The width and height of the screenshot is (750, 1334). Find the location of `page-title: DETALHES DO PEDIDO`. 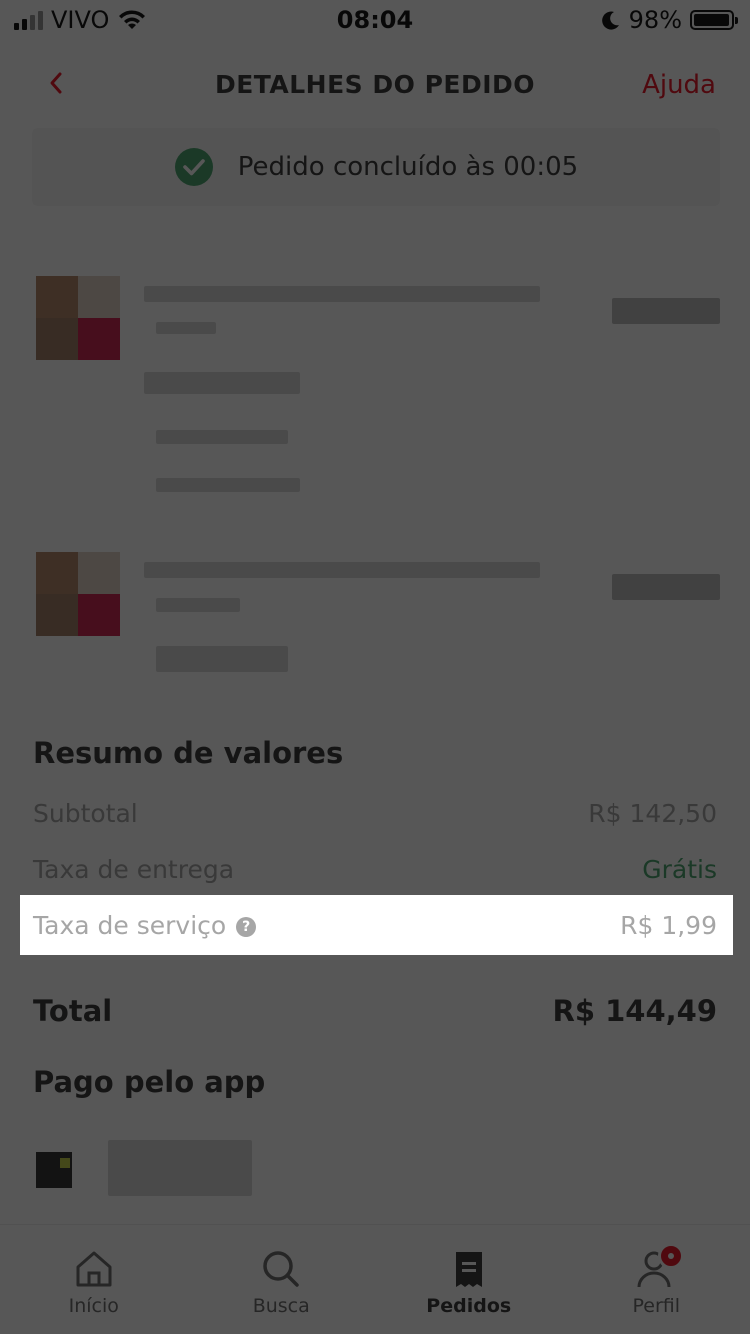

page-title: DETALHES DO PEDIDO is located at coordinates (375, 84).